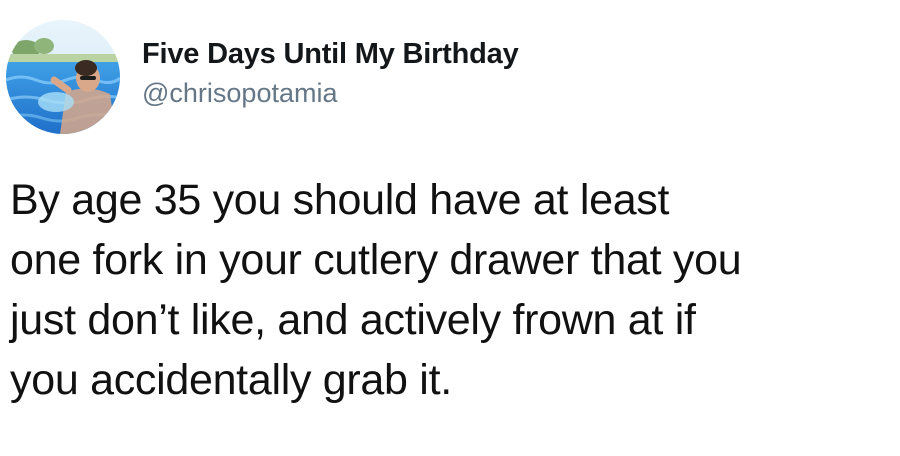  I want to click on avatar, so click(63, 77).